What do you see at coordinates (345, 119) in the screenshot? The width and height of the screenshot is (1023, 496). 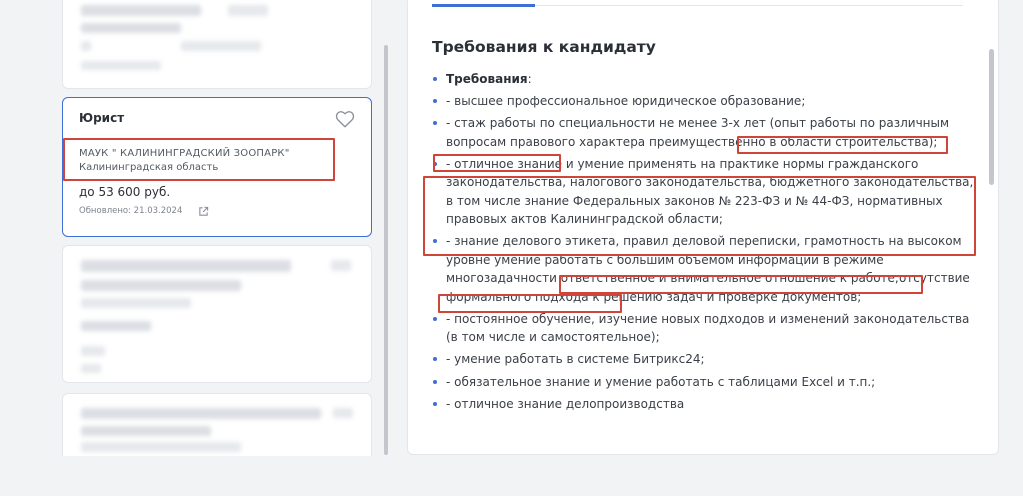 I see `heart-icon` at bounding box center [345, 119].